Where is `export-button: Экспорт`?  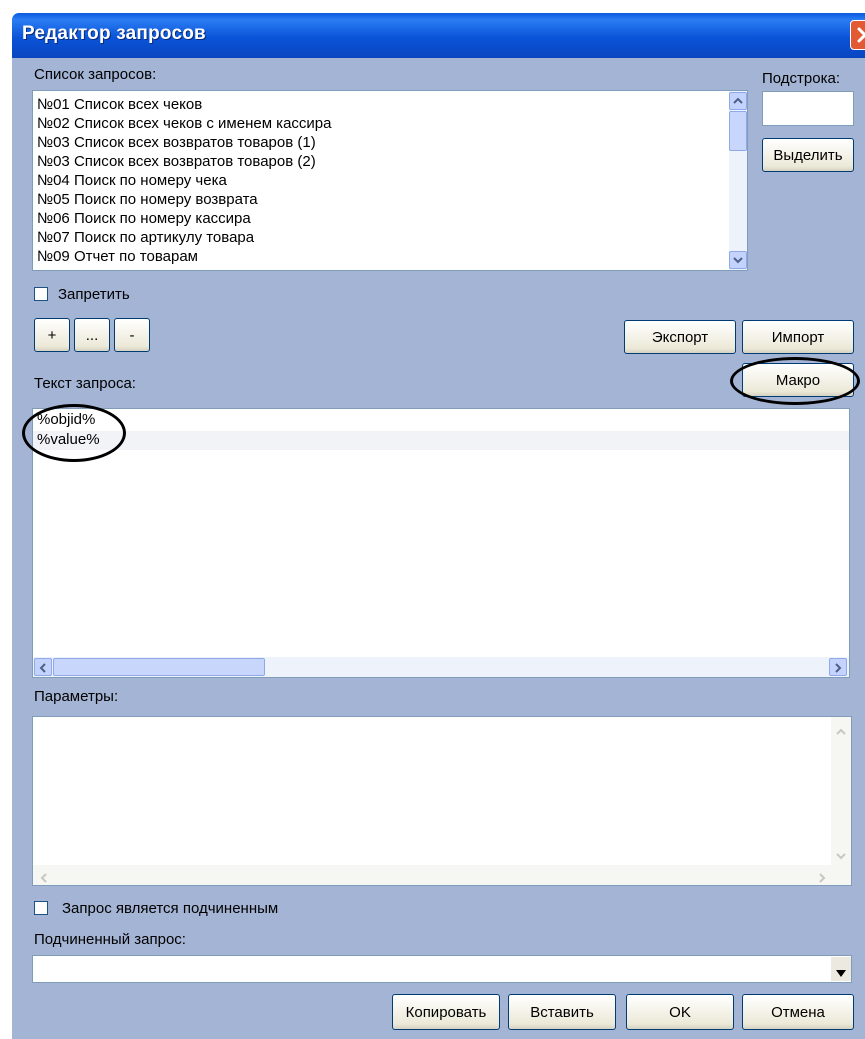 export-button: Экспорт is located at coordinates (680, 337).